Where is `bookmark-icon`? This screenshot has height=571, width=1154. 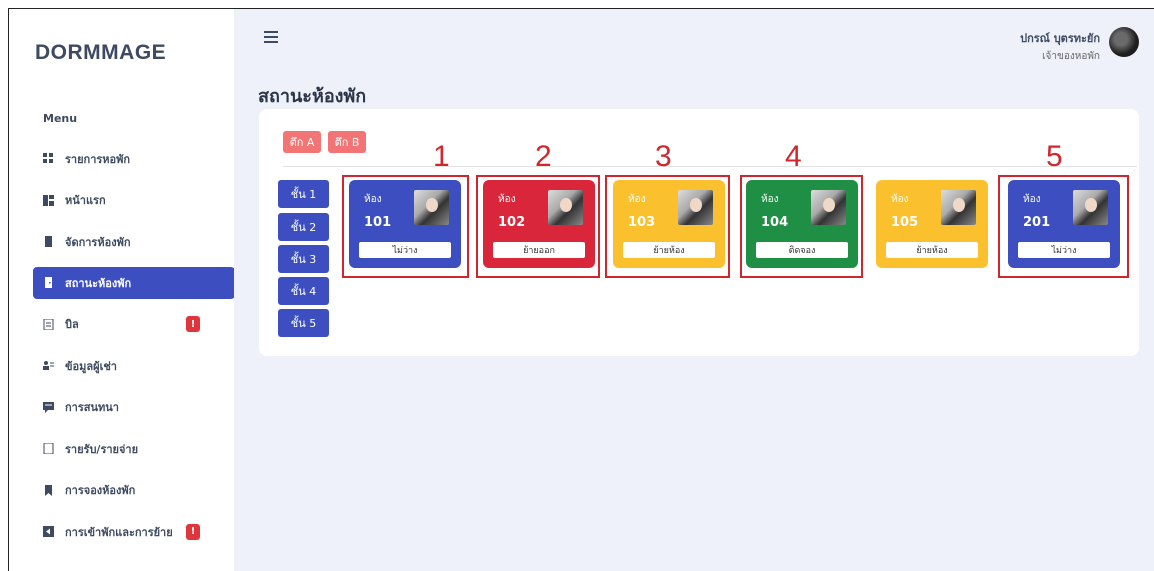 bookmark-icon is located at coordinates (48, 490).